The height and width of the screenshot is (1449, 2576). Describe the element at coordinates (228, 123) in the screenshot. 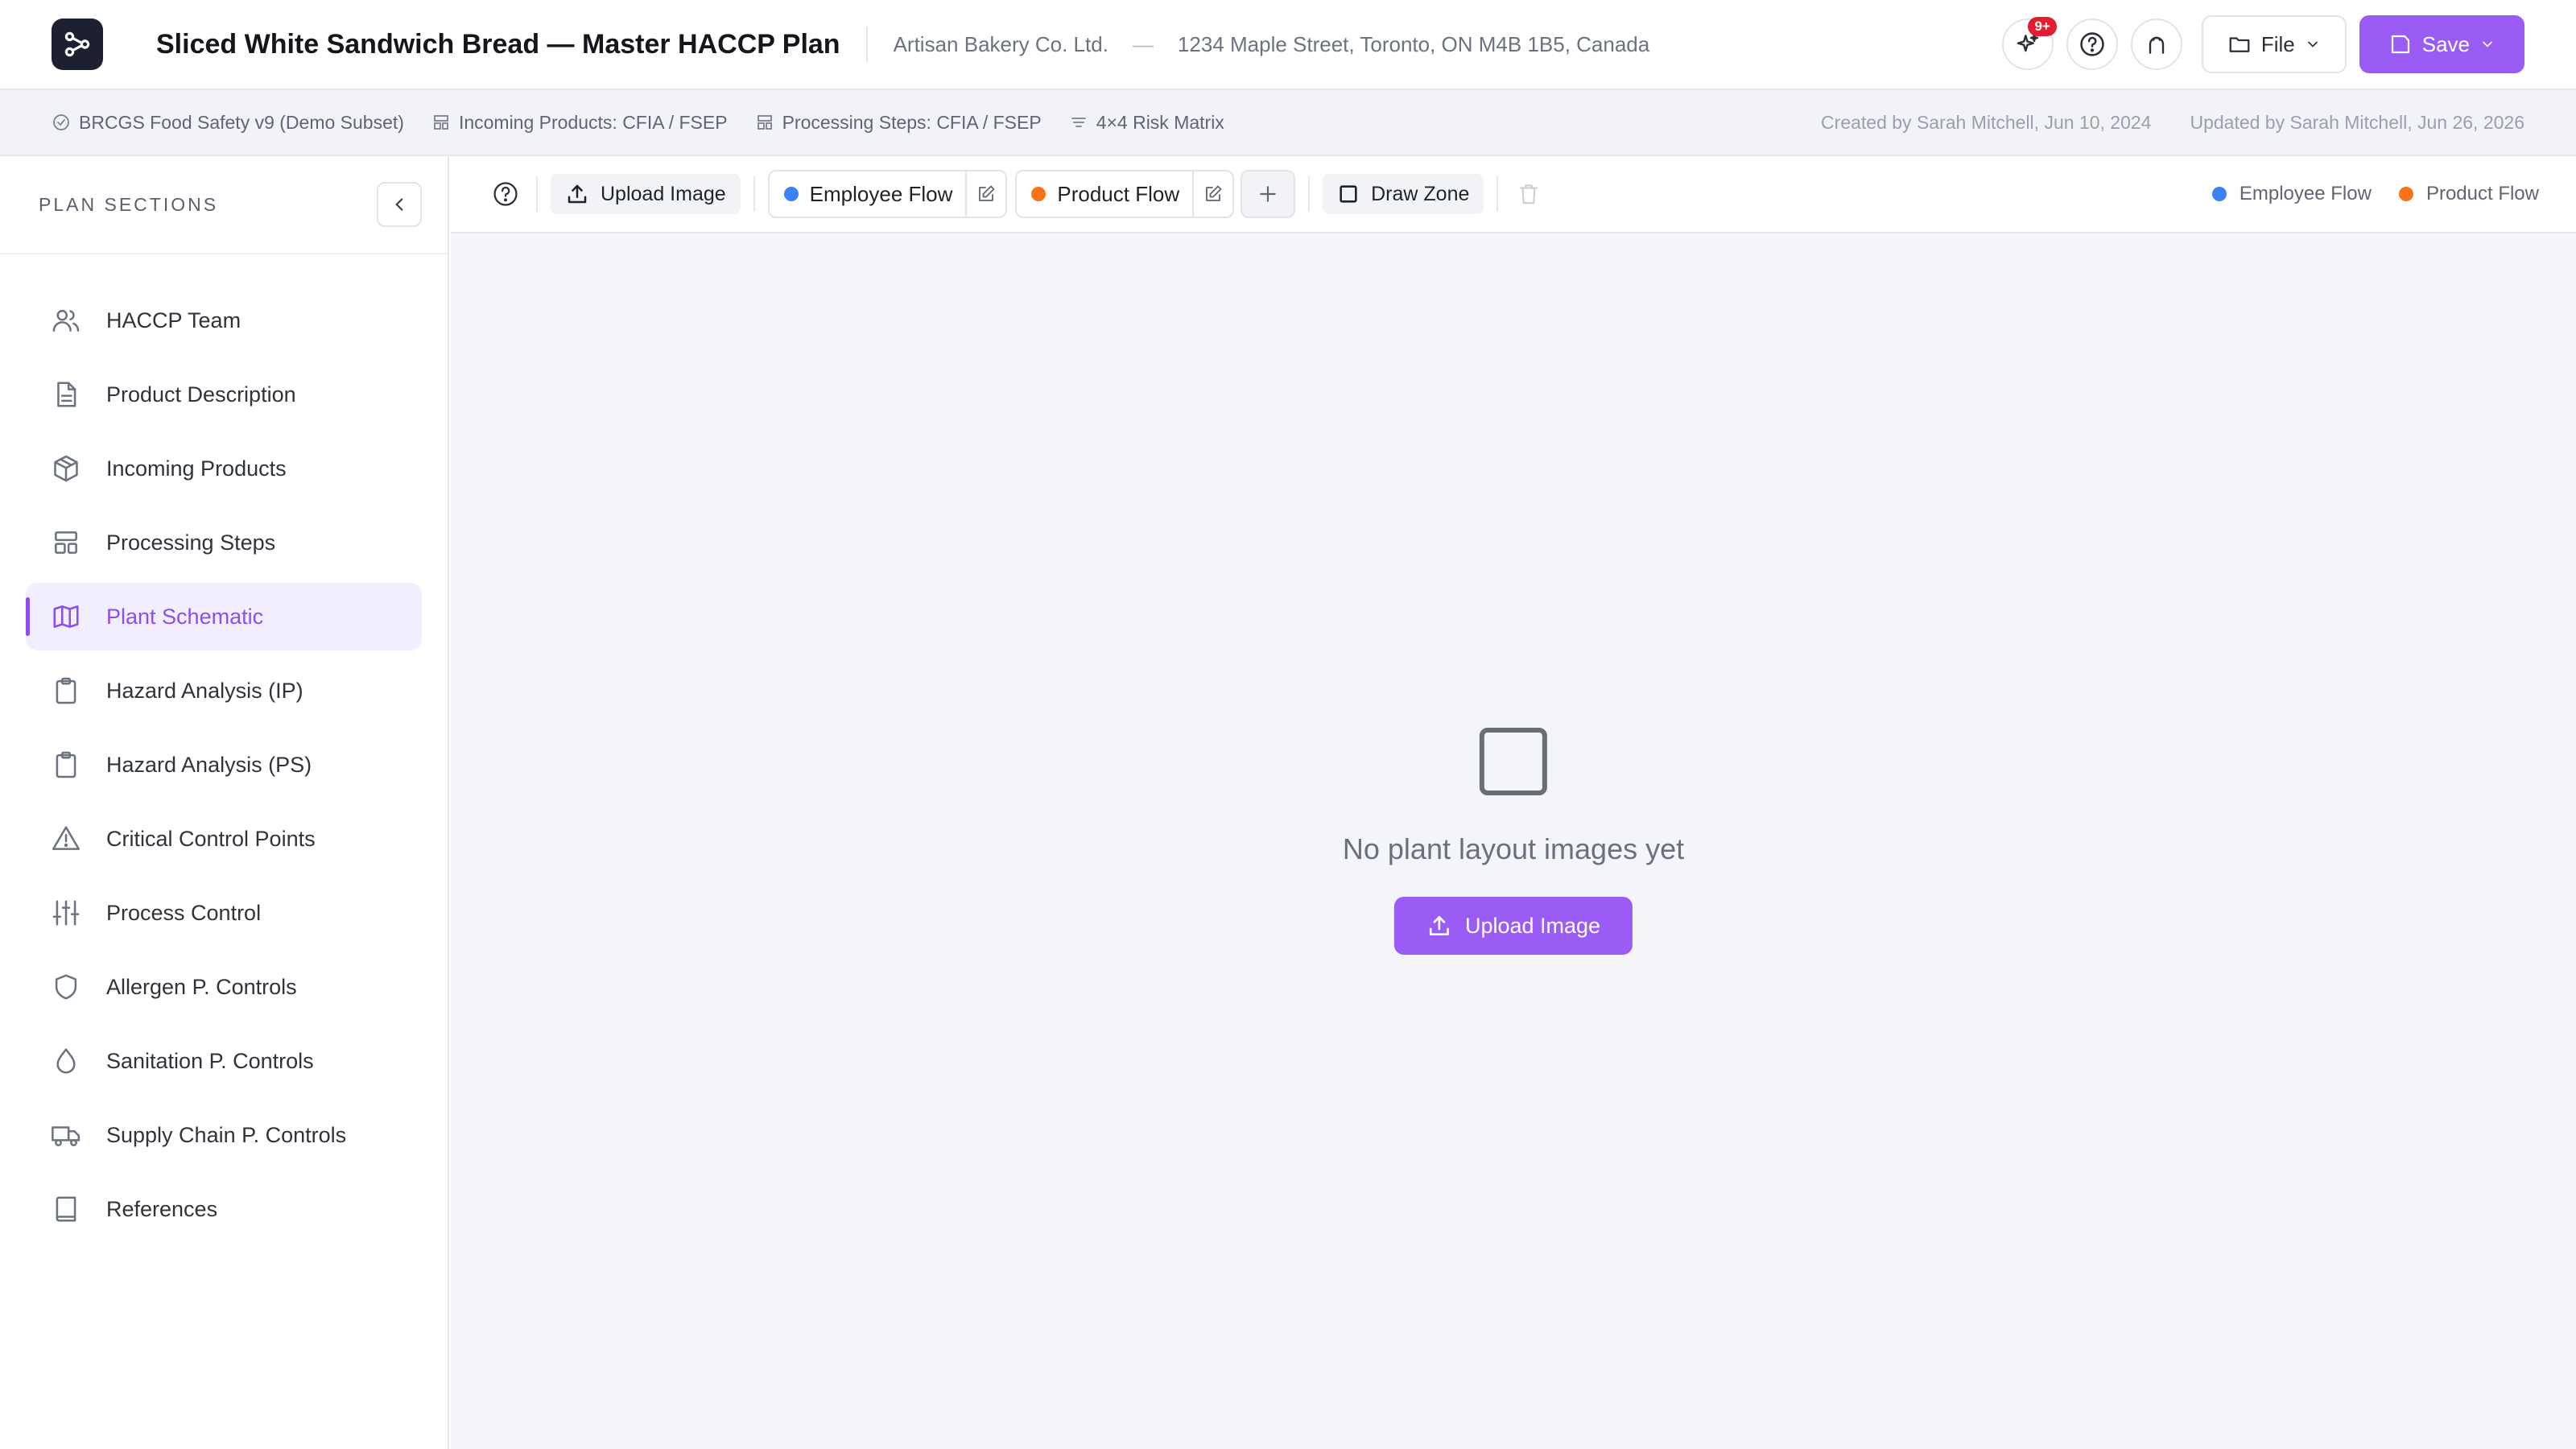

I see `food-safety-standard: BRCGS Food Safety v9 (Demo Subset)` at that location.